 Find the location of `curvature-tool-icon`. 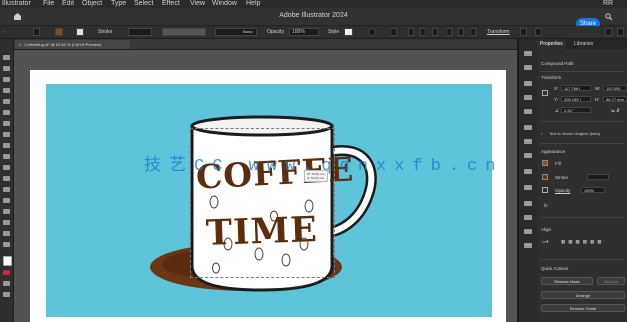

curvature-tool-icon is located at coordinates (6, 90).